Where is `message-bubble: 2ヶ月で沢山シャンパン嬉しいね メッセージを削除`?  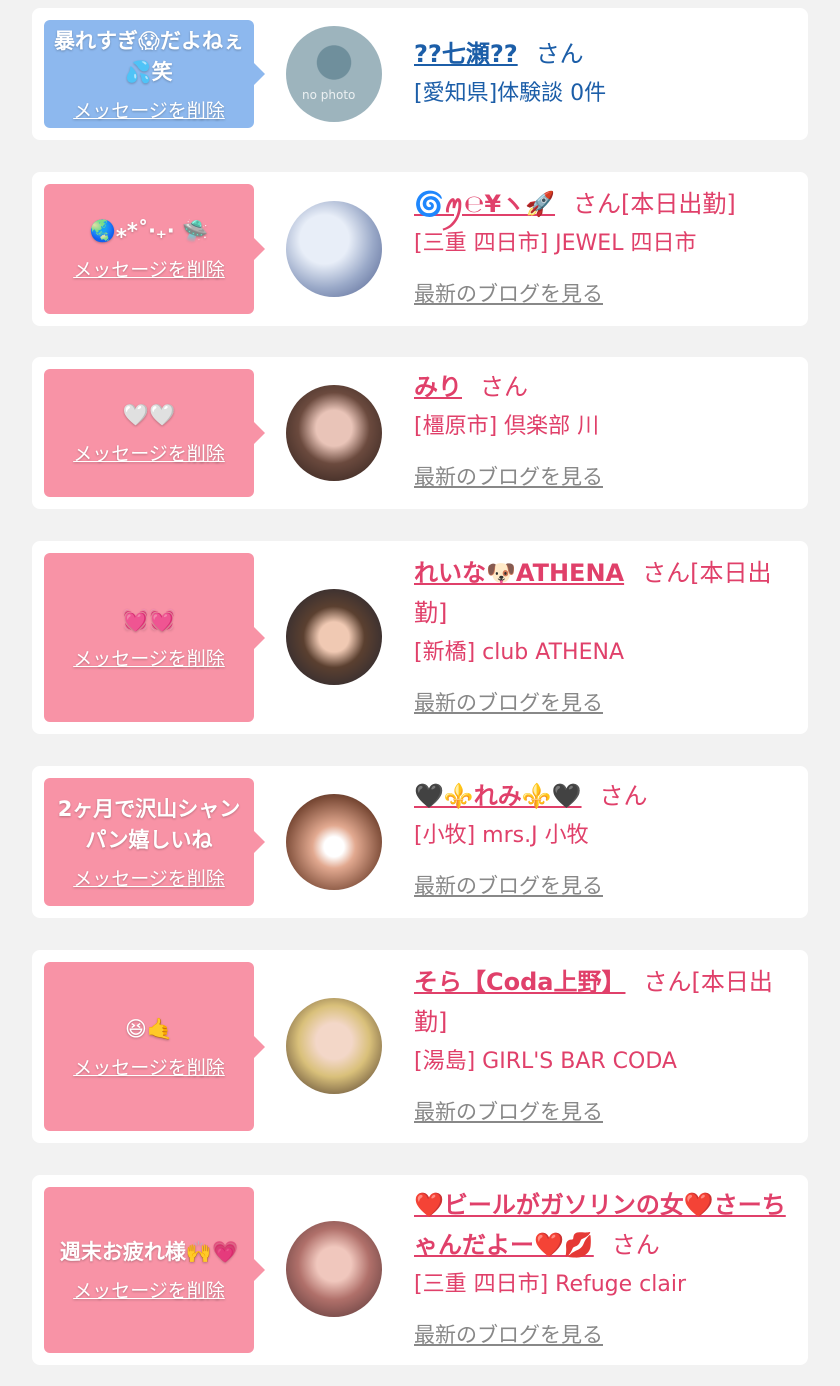 message-bubble: 2ヶ月で沢山シャンパン嬉しいね メッセージを削除 is located at coordinates (154, 842).